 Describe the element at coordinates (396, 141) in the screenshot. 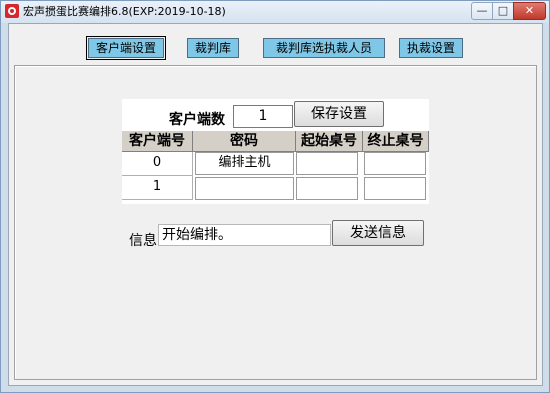

I see `column-header-end-table: 终止桌号` at that location.